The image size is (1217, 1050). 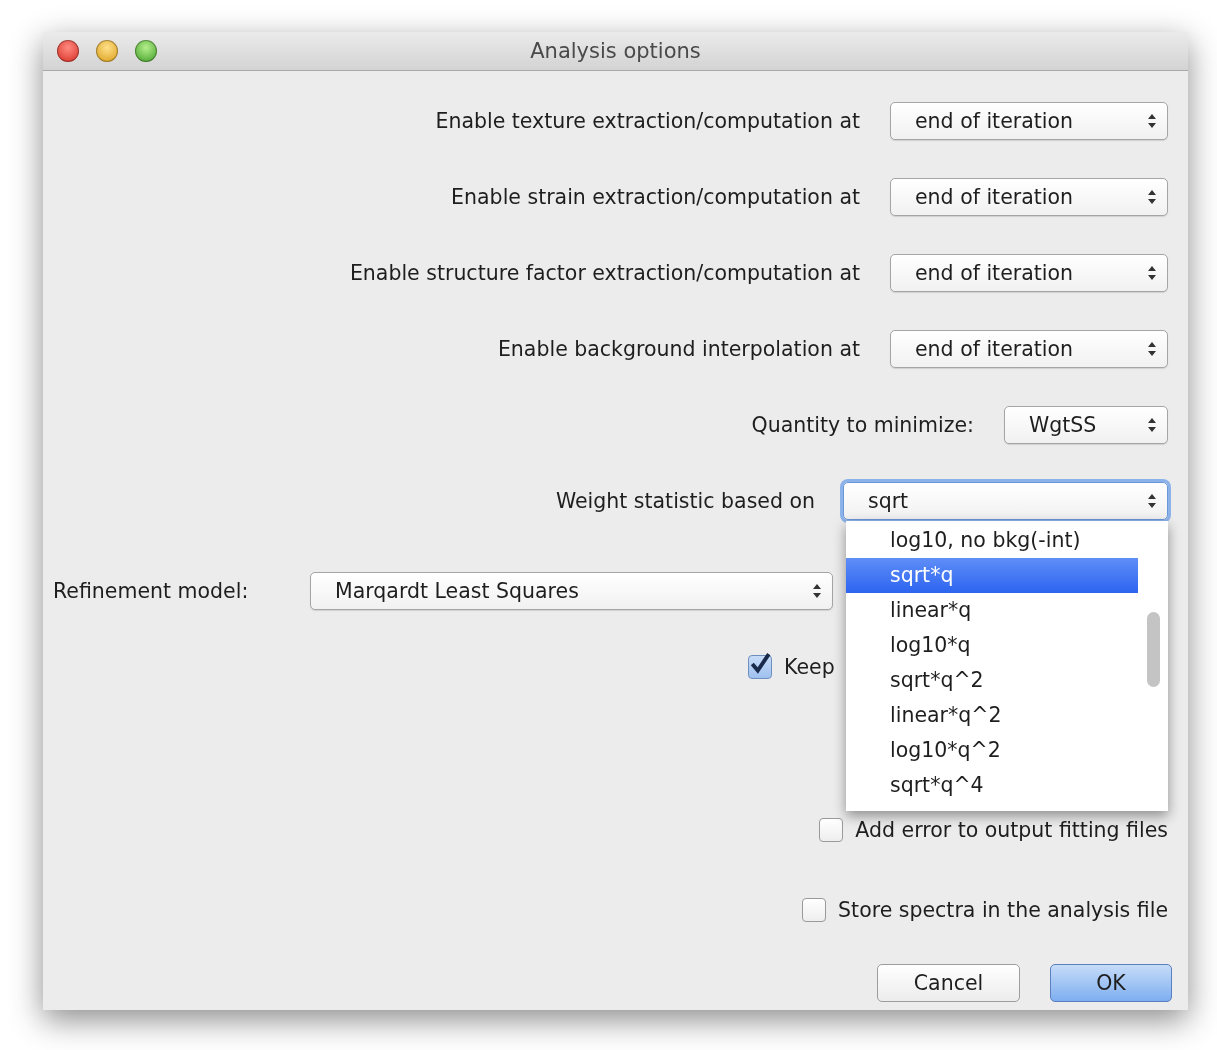 I want to click on ok-button: OK, so click(x=1111, y=983).